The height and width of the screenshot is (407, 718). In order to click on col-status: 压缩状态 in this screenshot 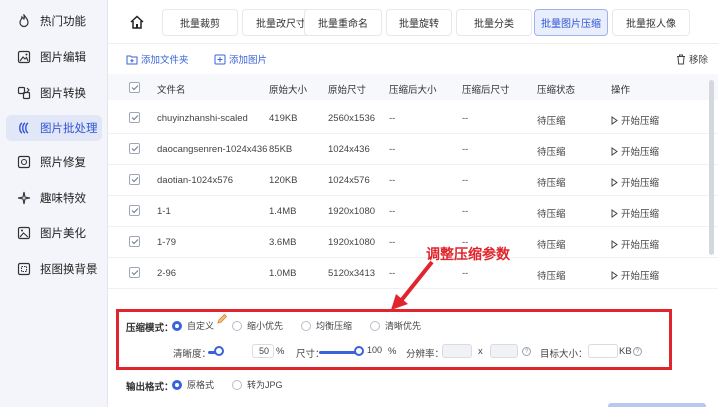, I will do `click(556, 90)`.